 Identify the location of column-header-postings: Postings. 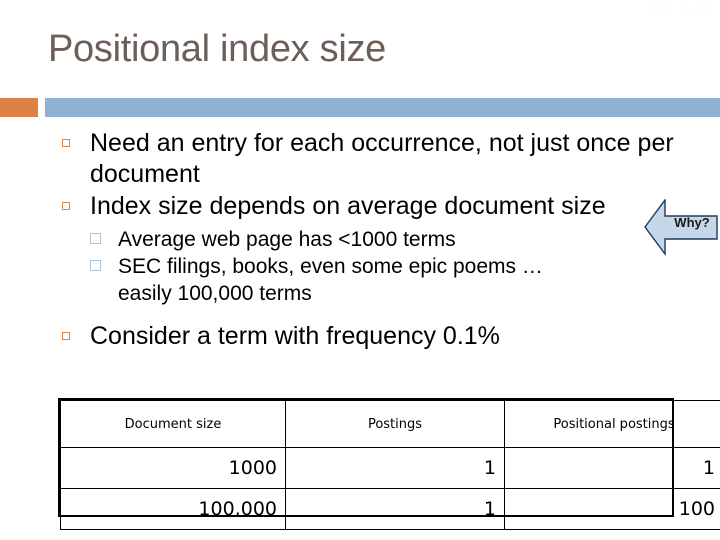
(395, 424).